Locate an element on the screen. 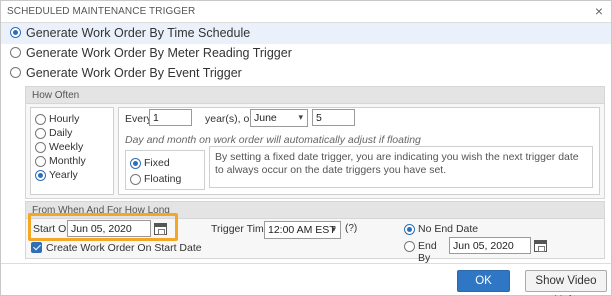  show-video-help-button: Show Video Help is located at coordinates (566, 283).